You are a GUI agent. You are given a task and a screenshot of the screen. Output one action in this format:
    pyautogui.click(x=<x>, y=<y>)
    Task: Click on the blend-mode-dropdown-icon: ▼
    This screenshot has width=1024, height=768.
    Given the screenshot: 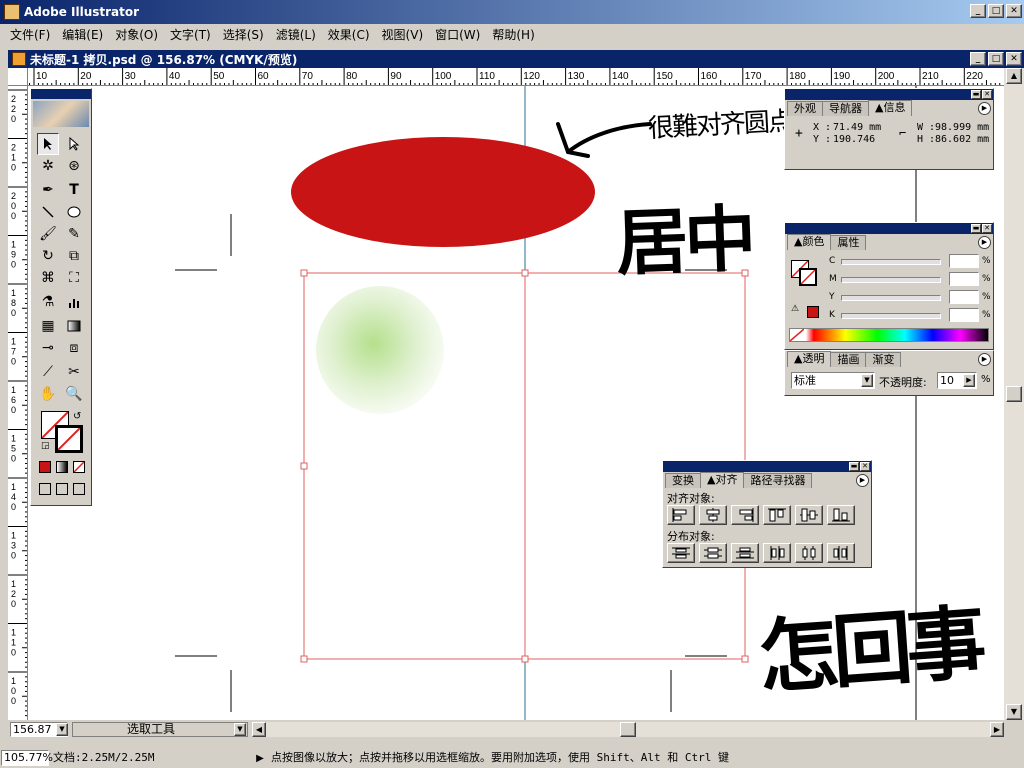 What is the action you would take?
    pyautogui.click(x=867, y=380)
    